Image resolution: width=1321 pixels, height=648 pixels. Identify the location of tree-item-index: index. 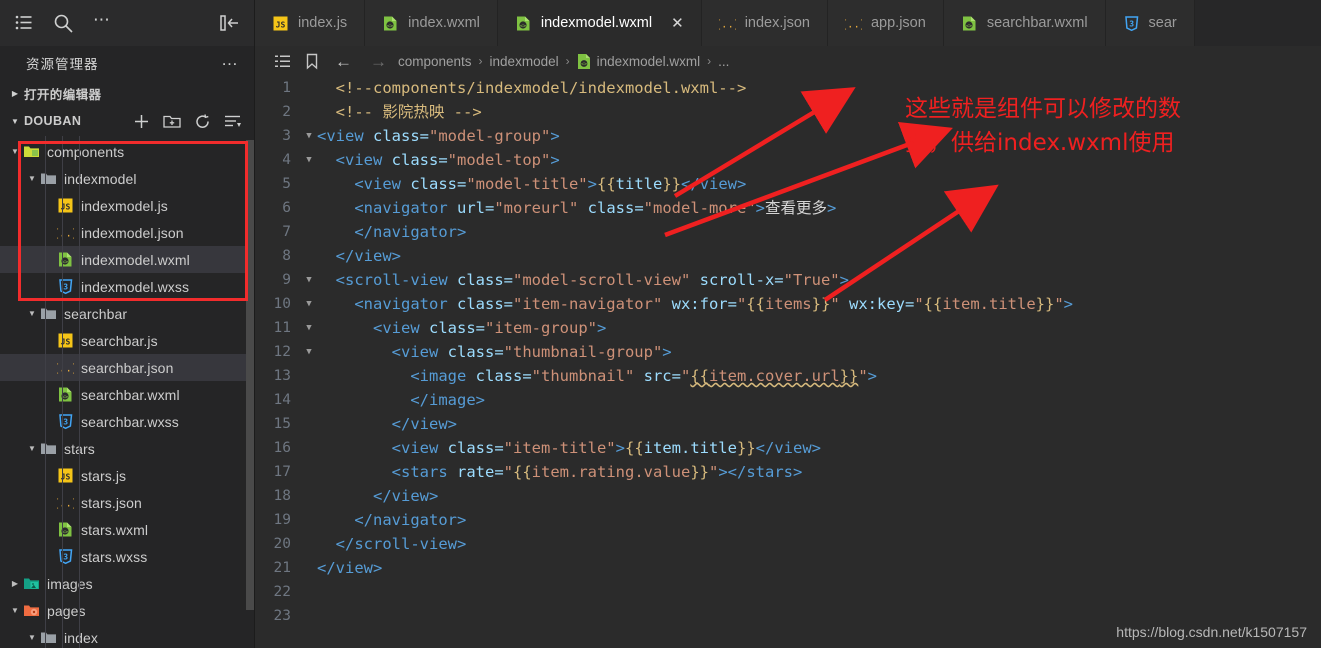
(127, 636).